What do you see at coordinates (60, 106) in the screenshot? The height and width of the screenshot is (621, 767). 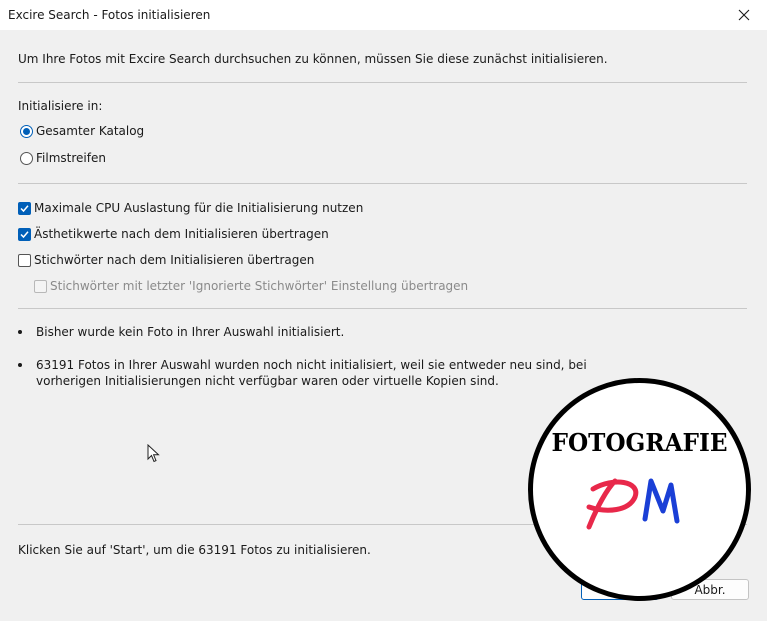 I see `init-label: Initialisiere in:` at bounding box center [60, 106].